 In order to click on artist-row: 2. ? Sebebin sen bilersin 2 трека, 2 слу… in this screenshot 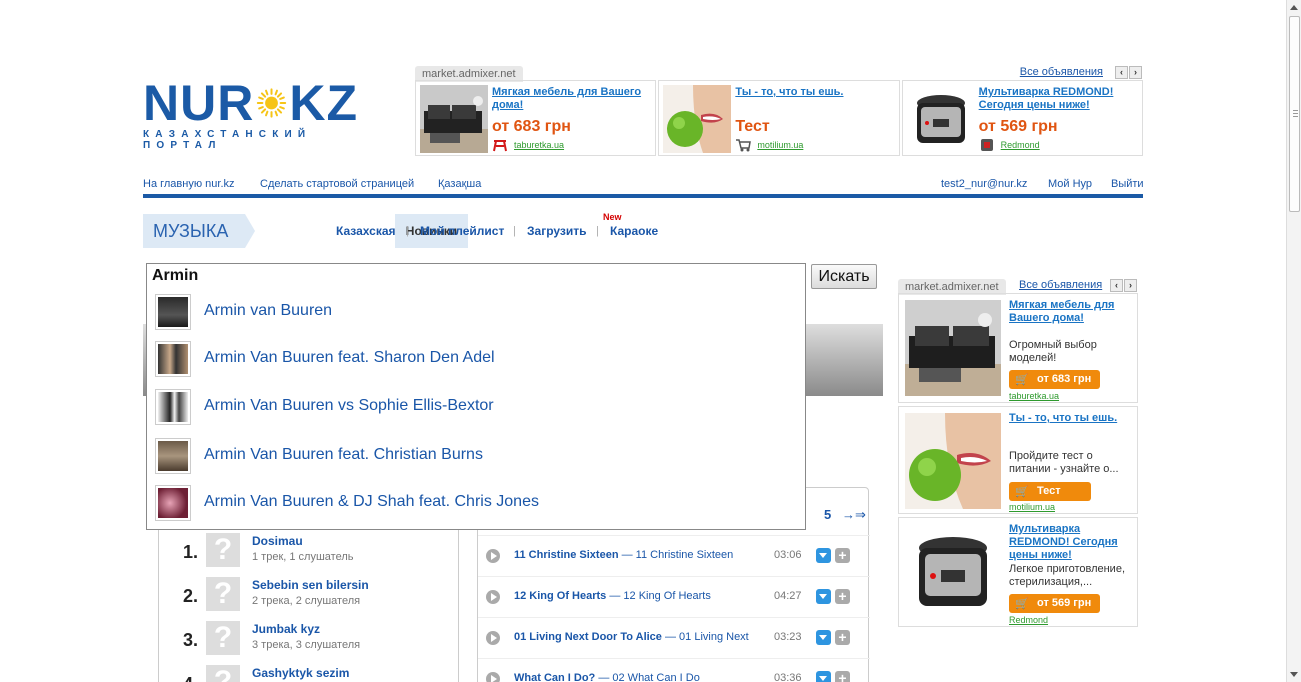, I will do `click(309, 596)`.